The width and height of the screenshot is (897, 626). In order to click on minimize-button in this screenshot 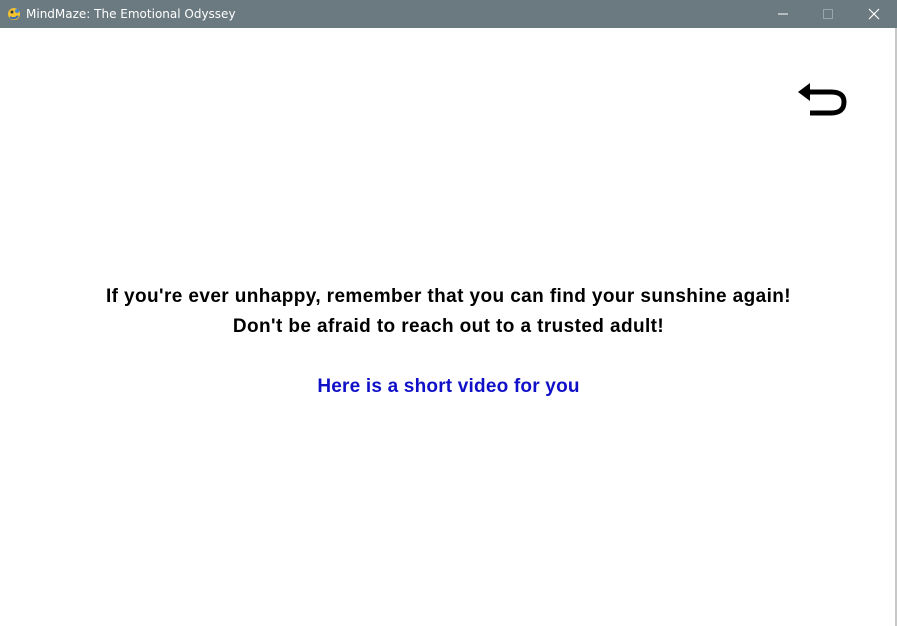, I will do `click(783, 14)`.